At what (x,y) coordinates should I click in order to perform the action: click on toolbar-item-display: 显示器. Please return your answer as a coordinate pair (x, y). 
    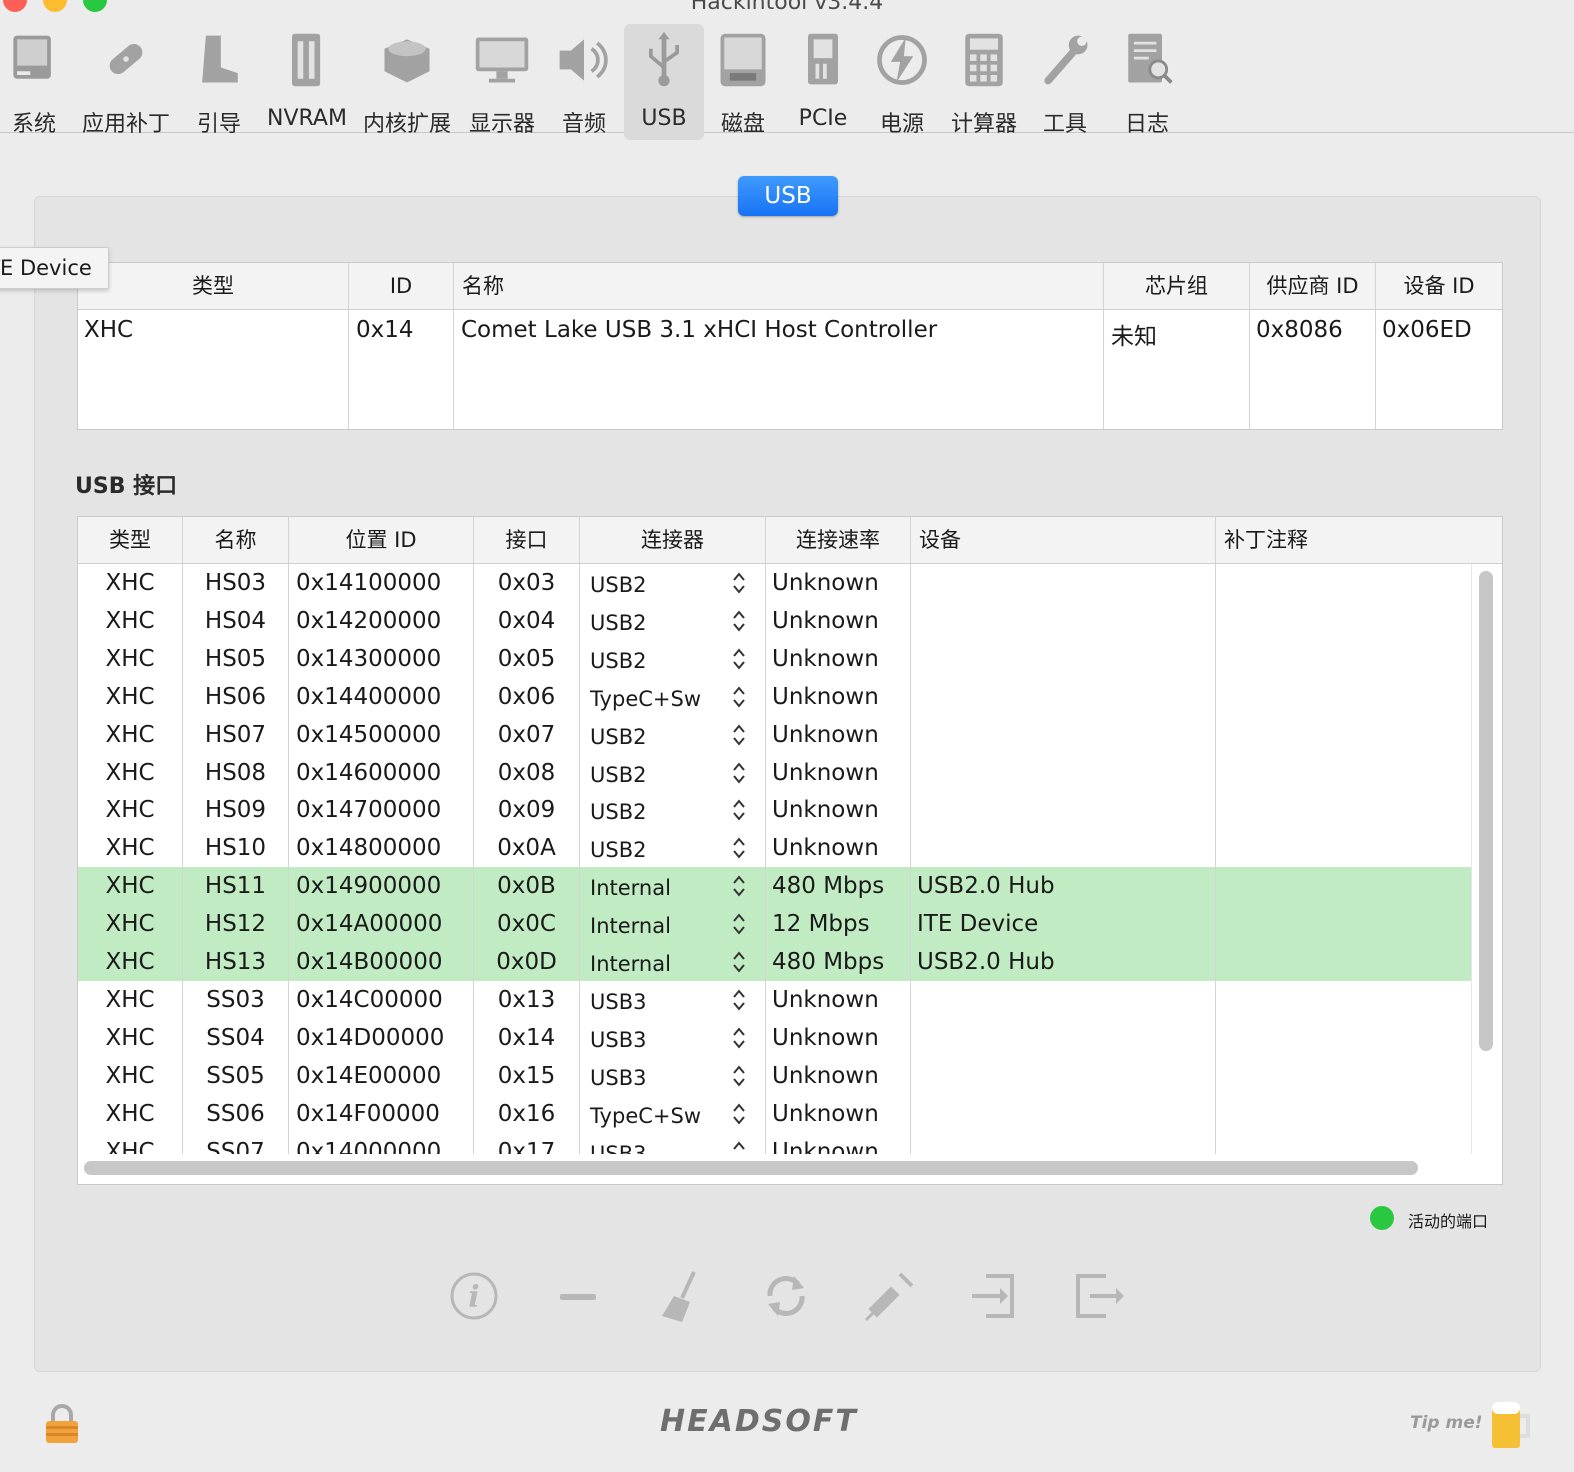
    Looking at the image, I should click on (502, 82).